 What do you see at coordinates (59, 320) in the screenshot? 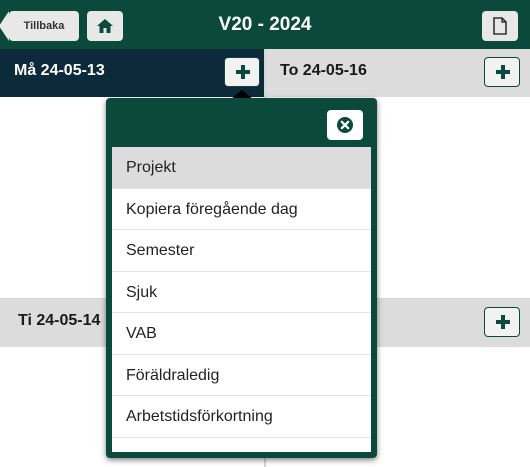
I see `day-label-tuesday: Ti 24-05-14` at bounding box center [59, 320].